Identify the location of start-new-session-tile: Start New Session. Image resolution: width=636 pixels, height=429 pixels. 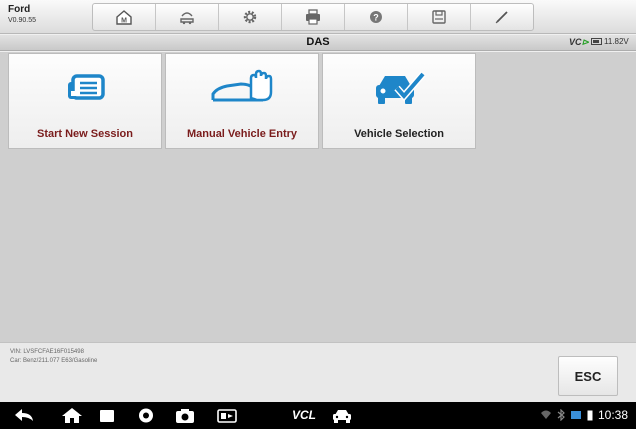
(85, 101).